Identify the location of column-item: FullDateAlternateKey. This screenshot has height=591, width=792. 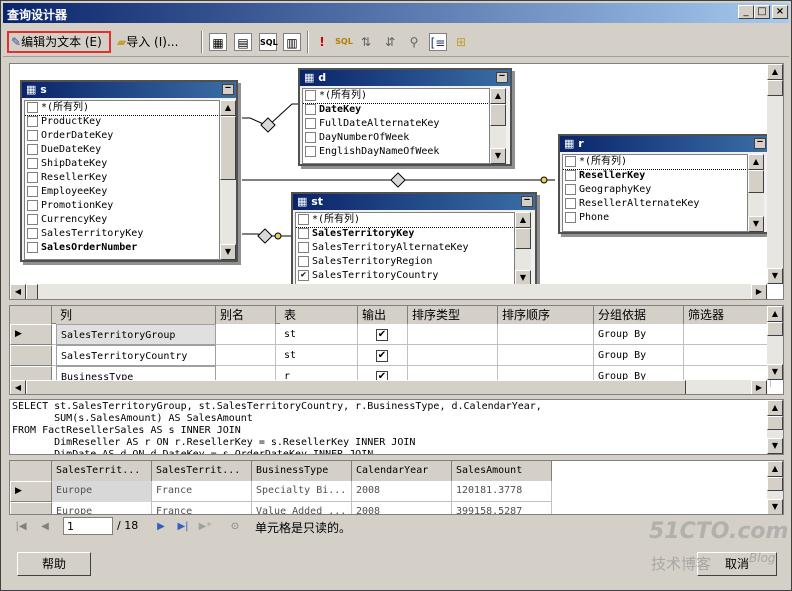
(396, 124).